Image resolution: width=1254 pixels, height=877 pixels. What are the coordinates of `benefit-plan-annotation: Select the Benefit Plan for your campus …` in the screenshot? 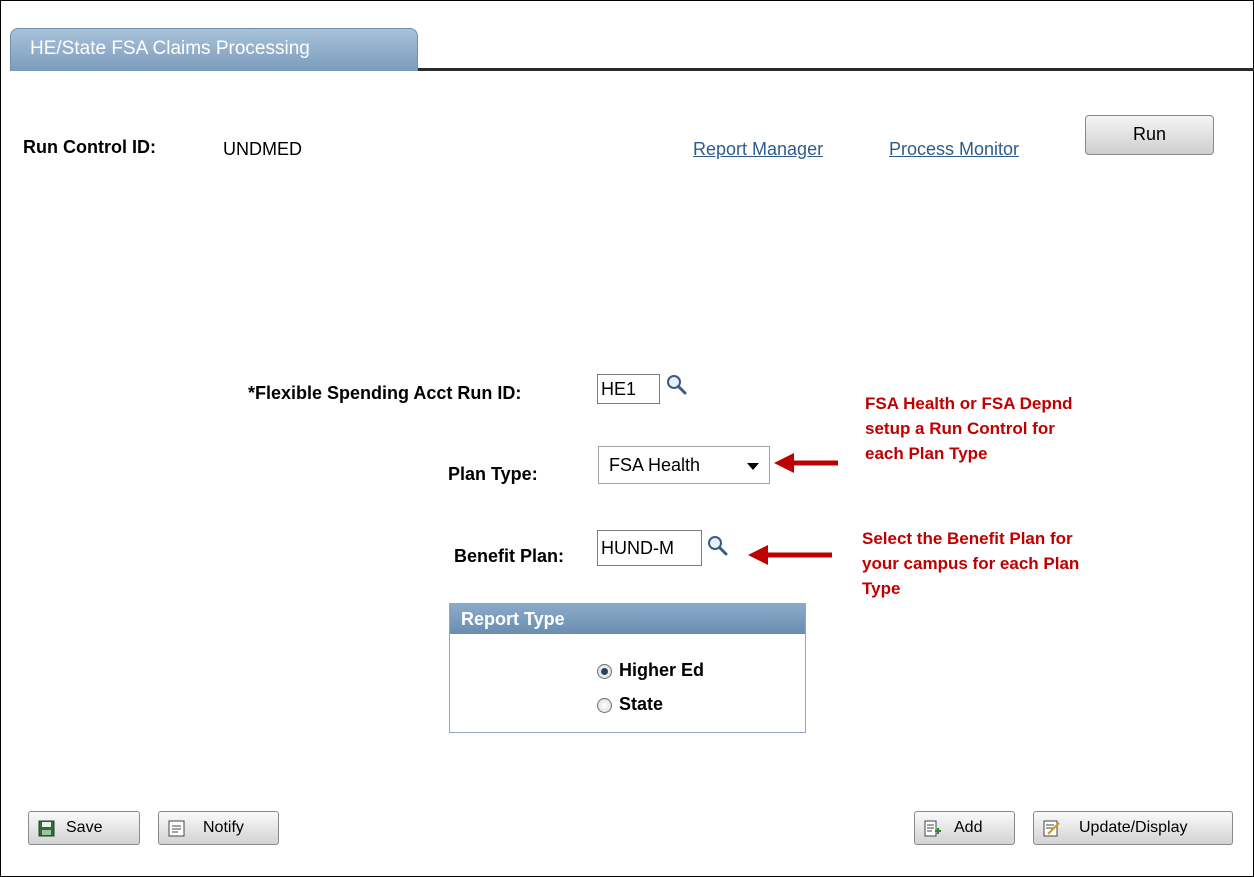 It's located at (970, 563).